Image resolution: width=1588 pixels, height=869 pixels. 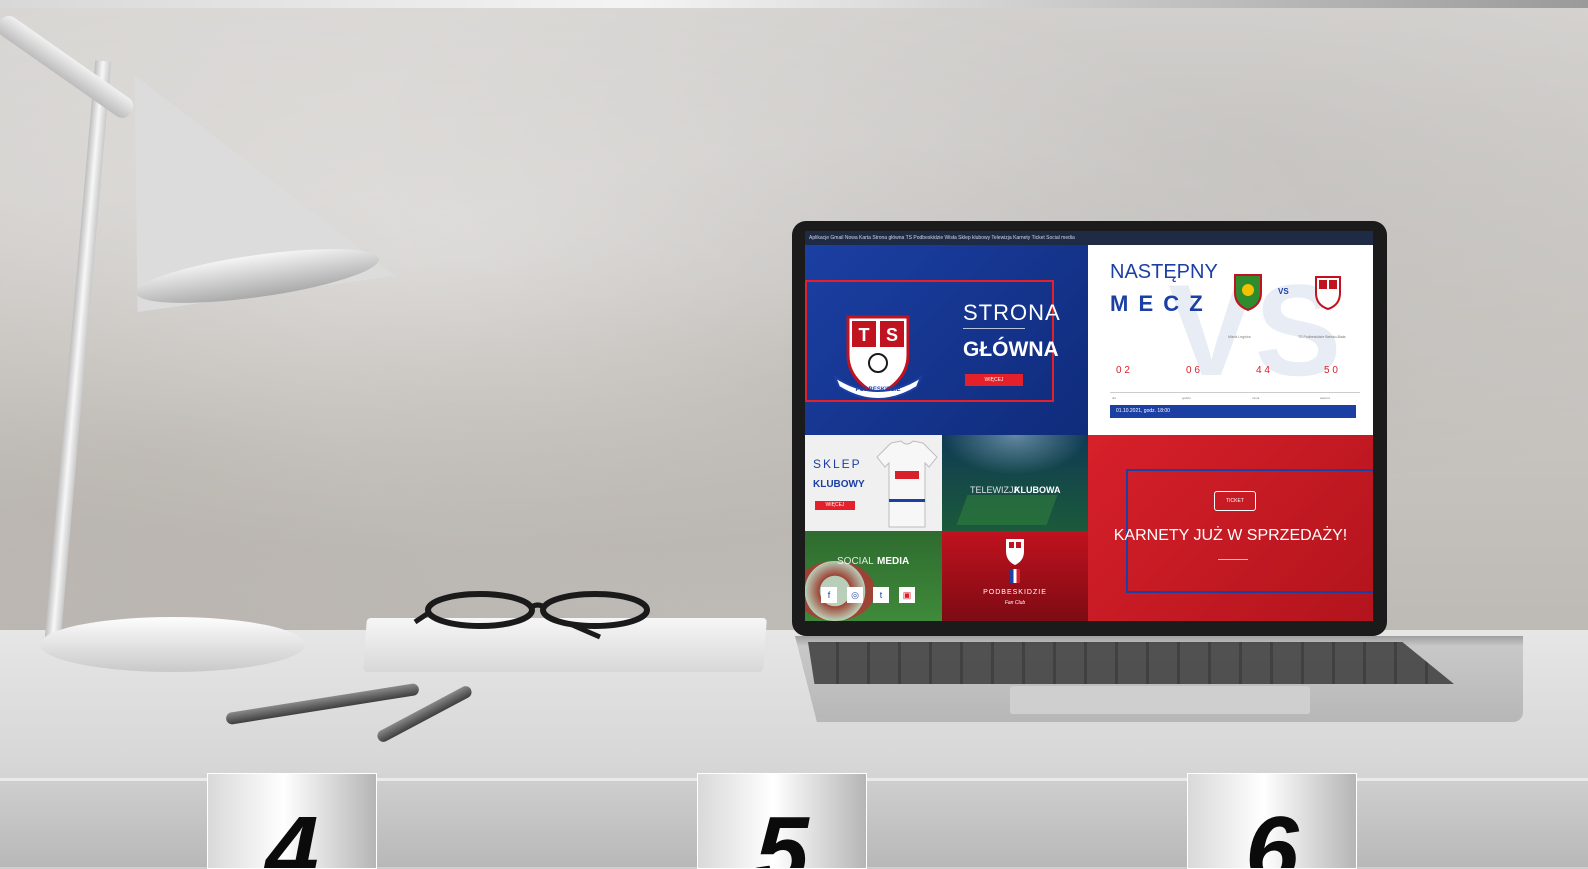 What do you see at coordinates (893, 561) in the screenshot?
I see `social-title-line2: MEDIA` at bounding box center [893, 561].